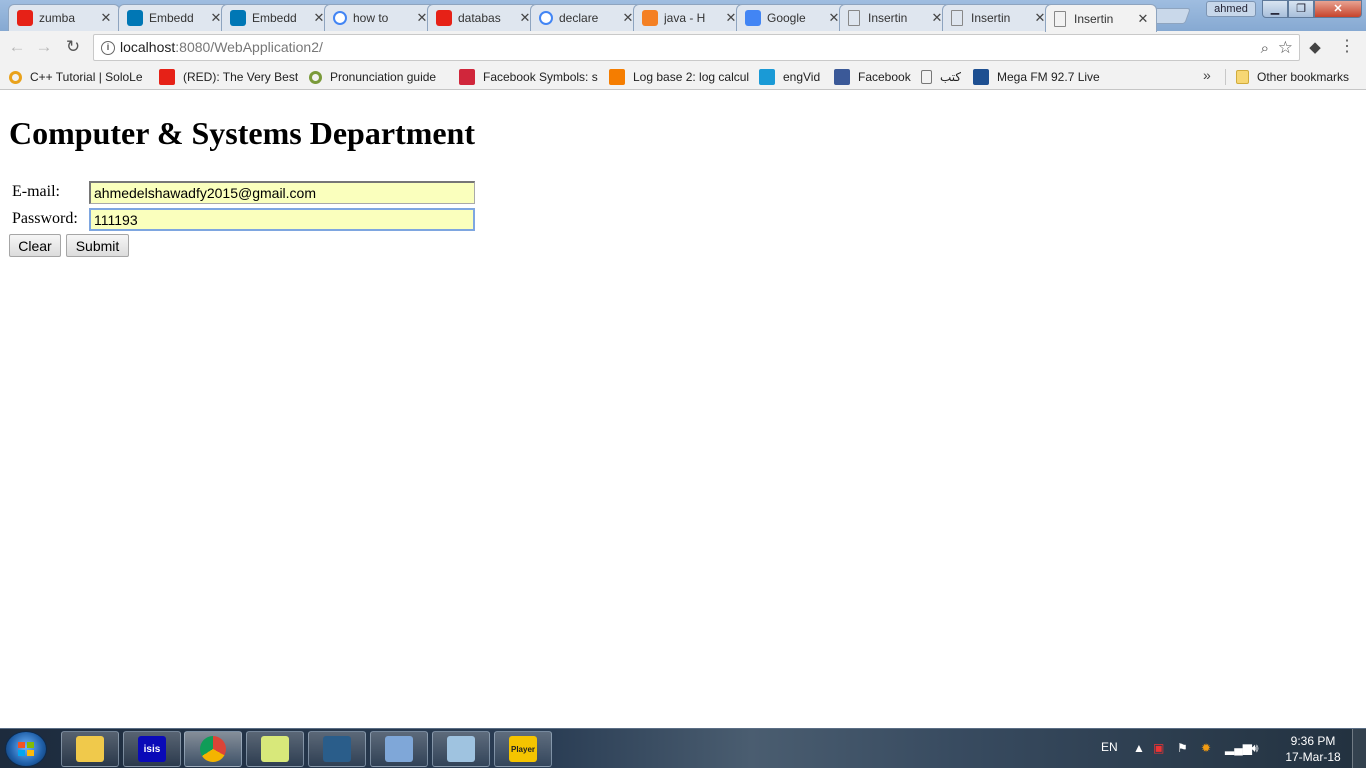 The image size is (1366, 769). I want to click on bookmark-item: engVid, so click(789, 77).